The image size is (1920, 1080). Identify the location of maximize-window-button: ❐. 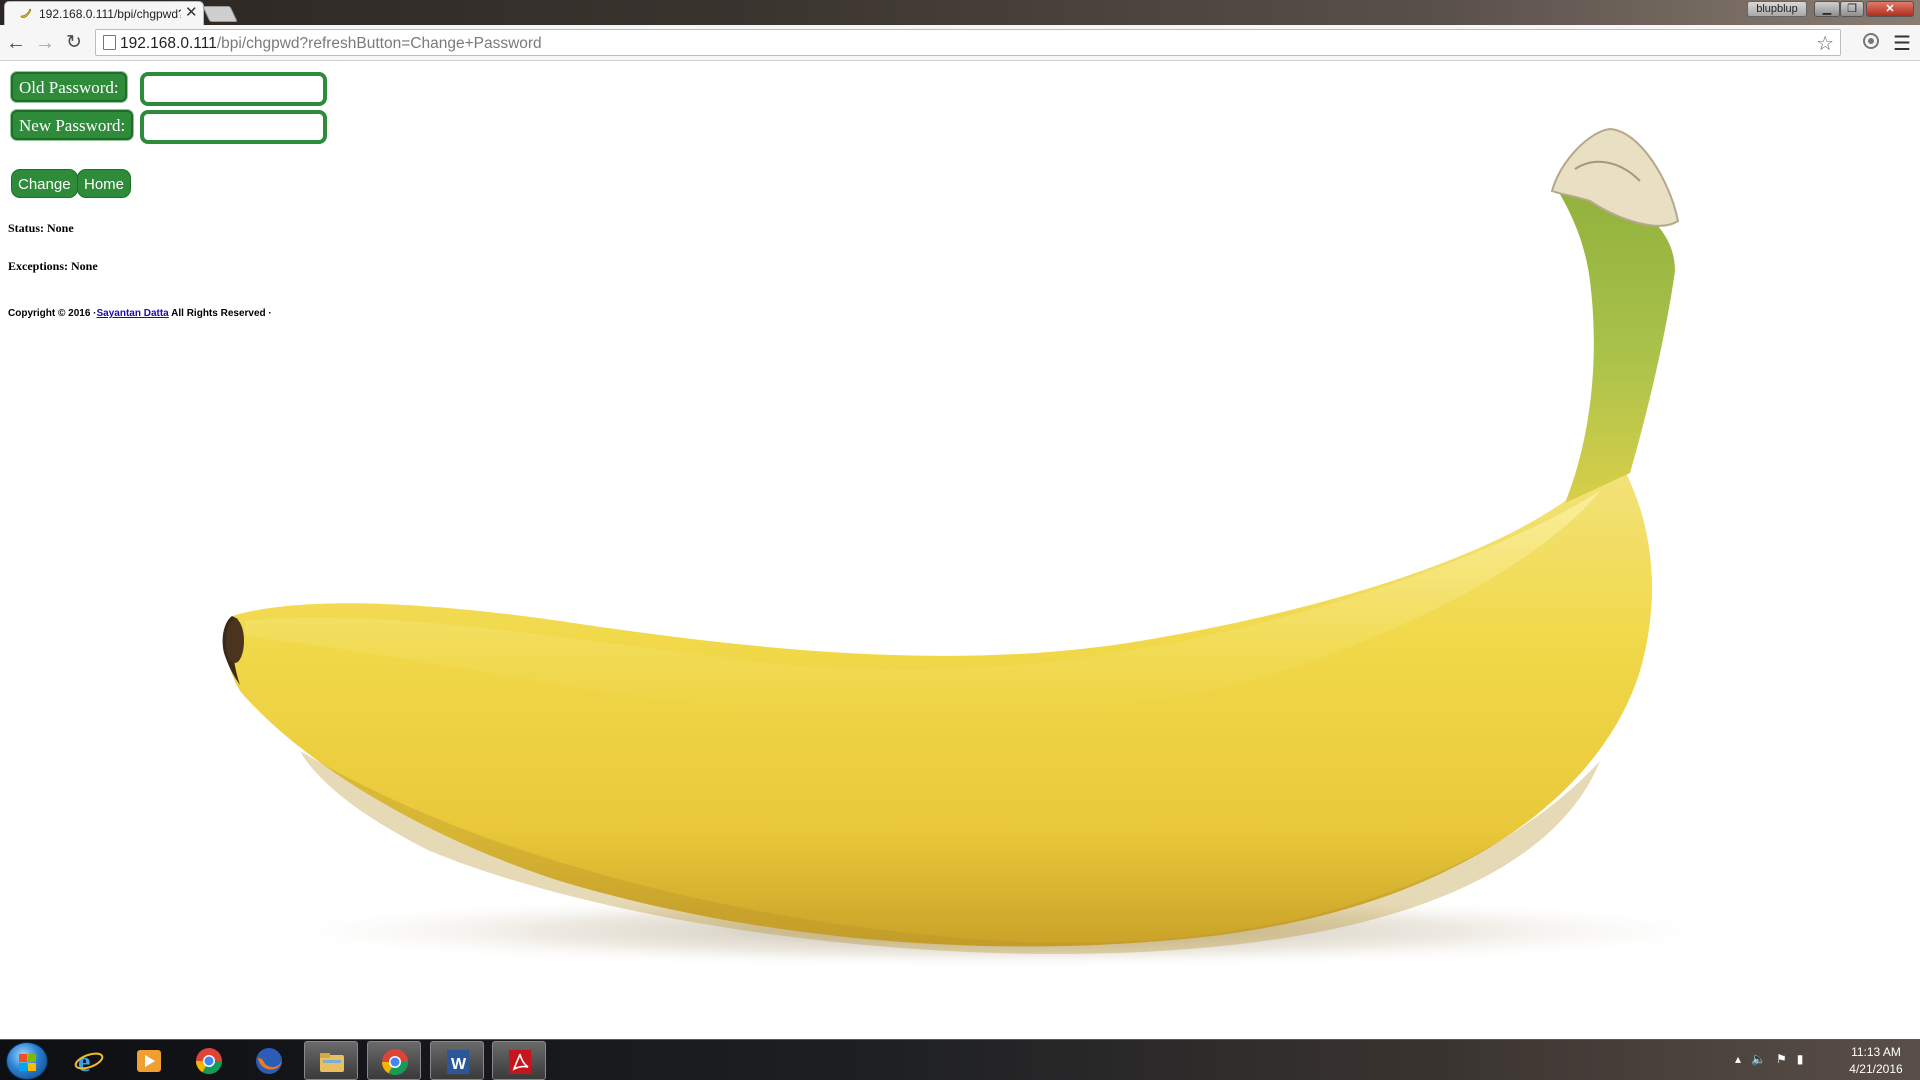
(1852, 9).